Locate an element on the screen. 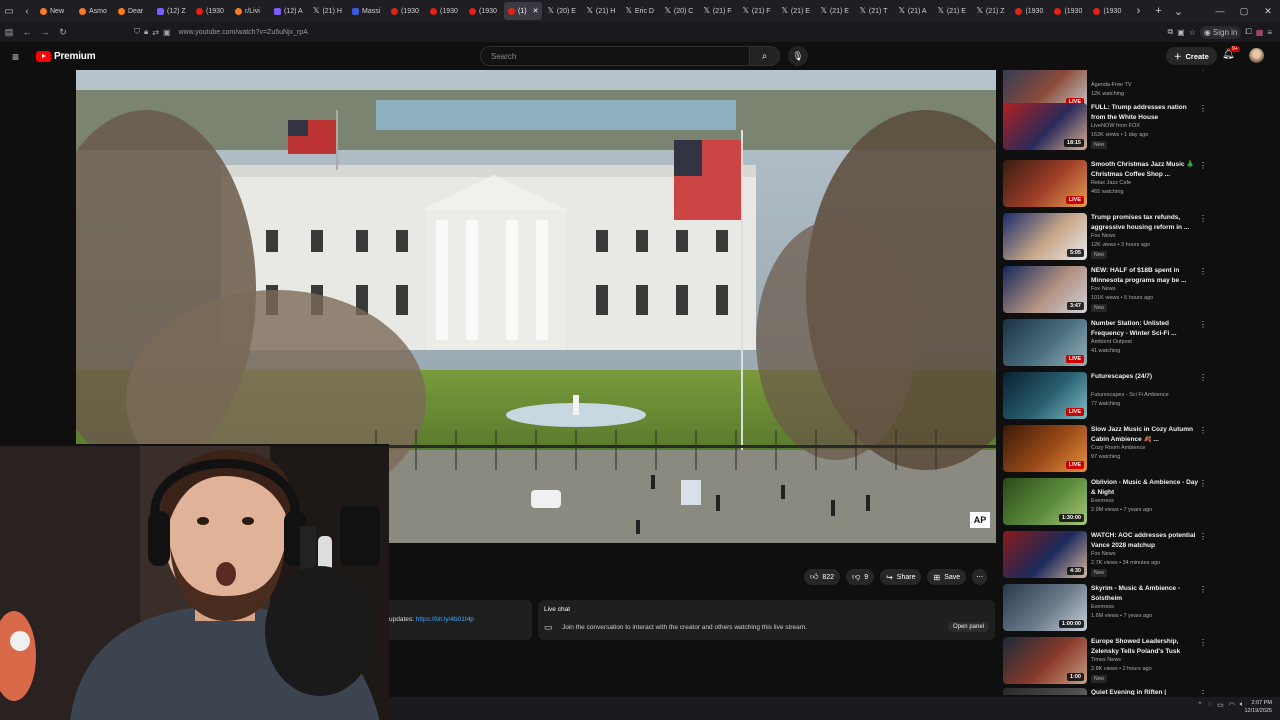 The width and height of the screenshot is (1280, 720). tab-list-icon: ⌄ is located at coordinates (1178, 11).